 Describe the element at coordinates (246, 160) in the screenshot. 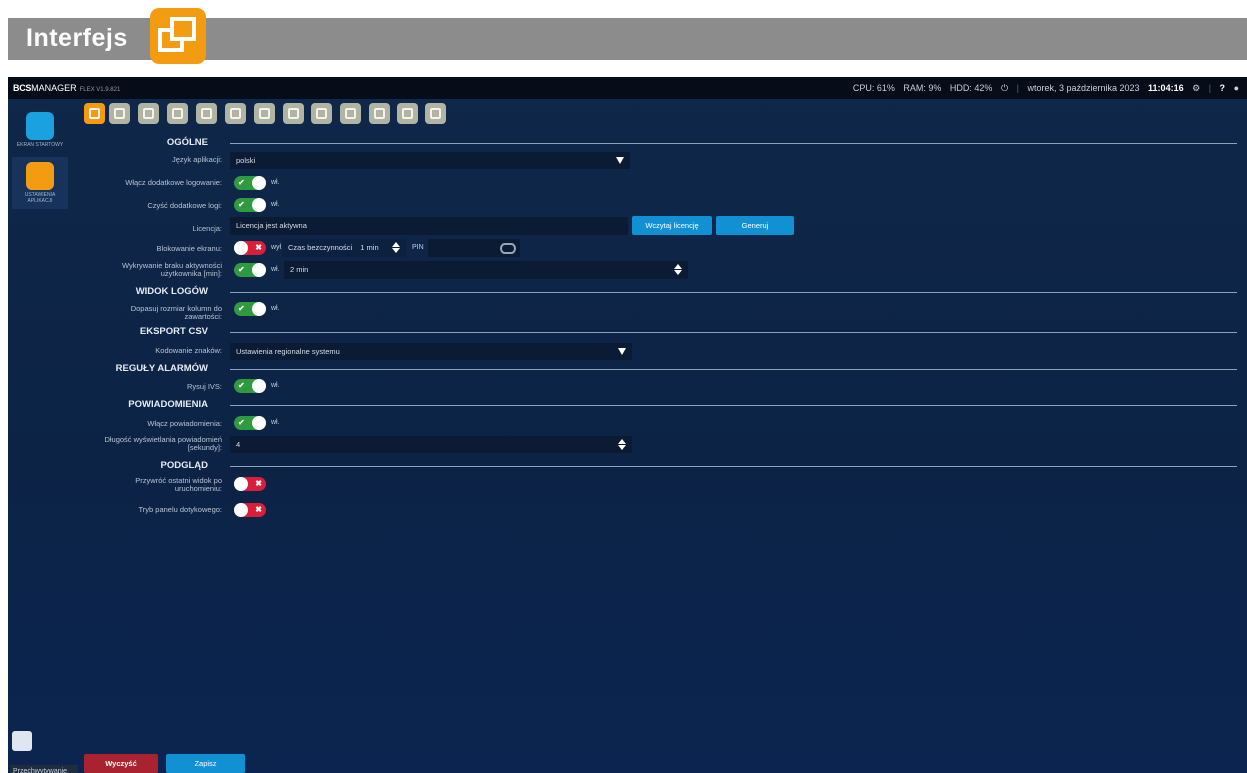

I see `language-value: polski` at that location.